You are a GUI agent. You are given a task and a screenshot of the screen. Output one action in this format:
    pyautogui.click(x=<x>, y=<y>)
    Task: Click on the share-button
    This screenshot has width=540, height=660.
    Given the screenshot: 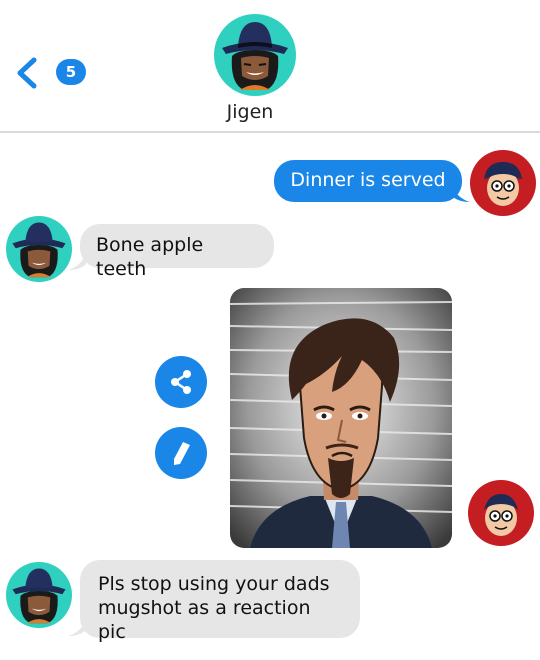 What is the action you would take?
    pyautogui.click(x=181, y=382)
    